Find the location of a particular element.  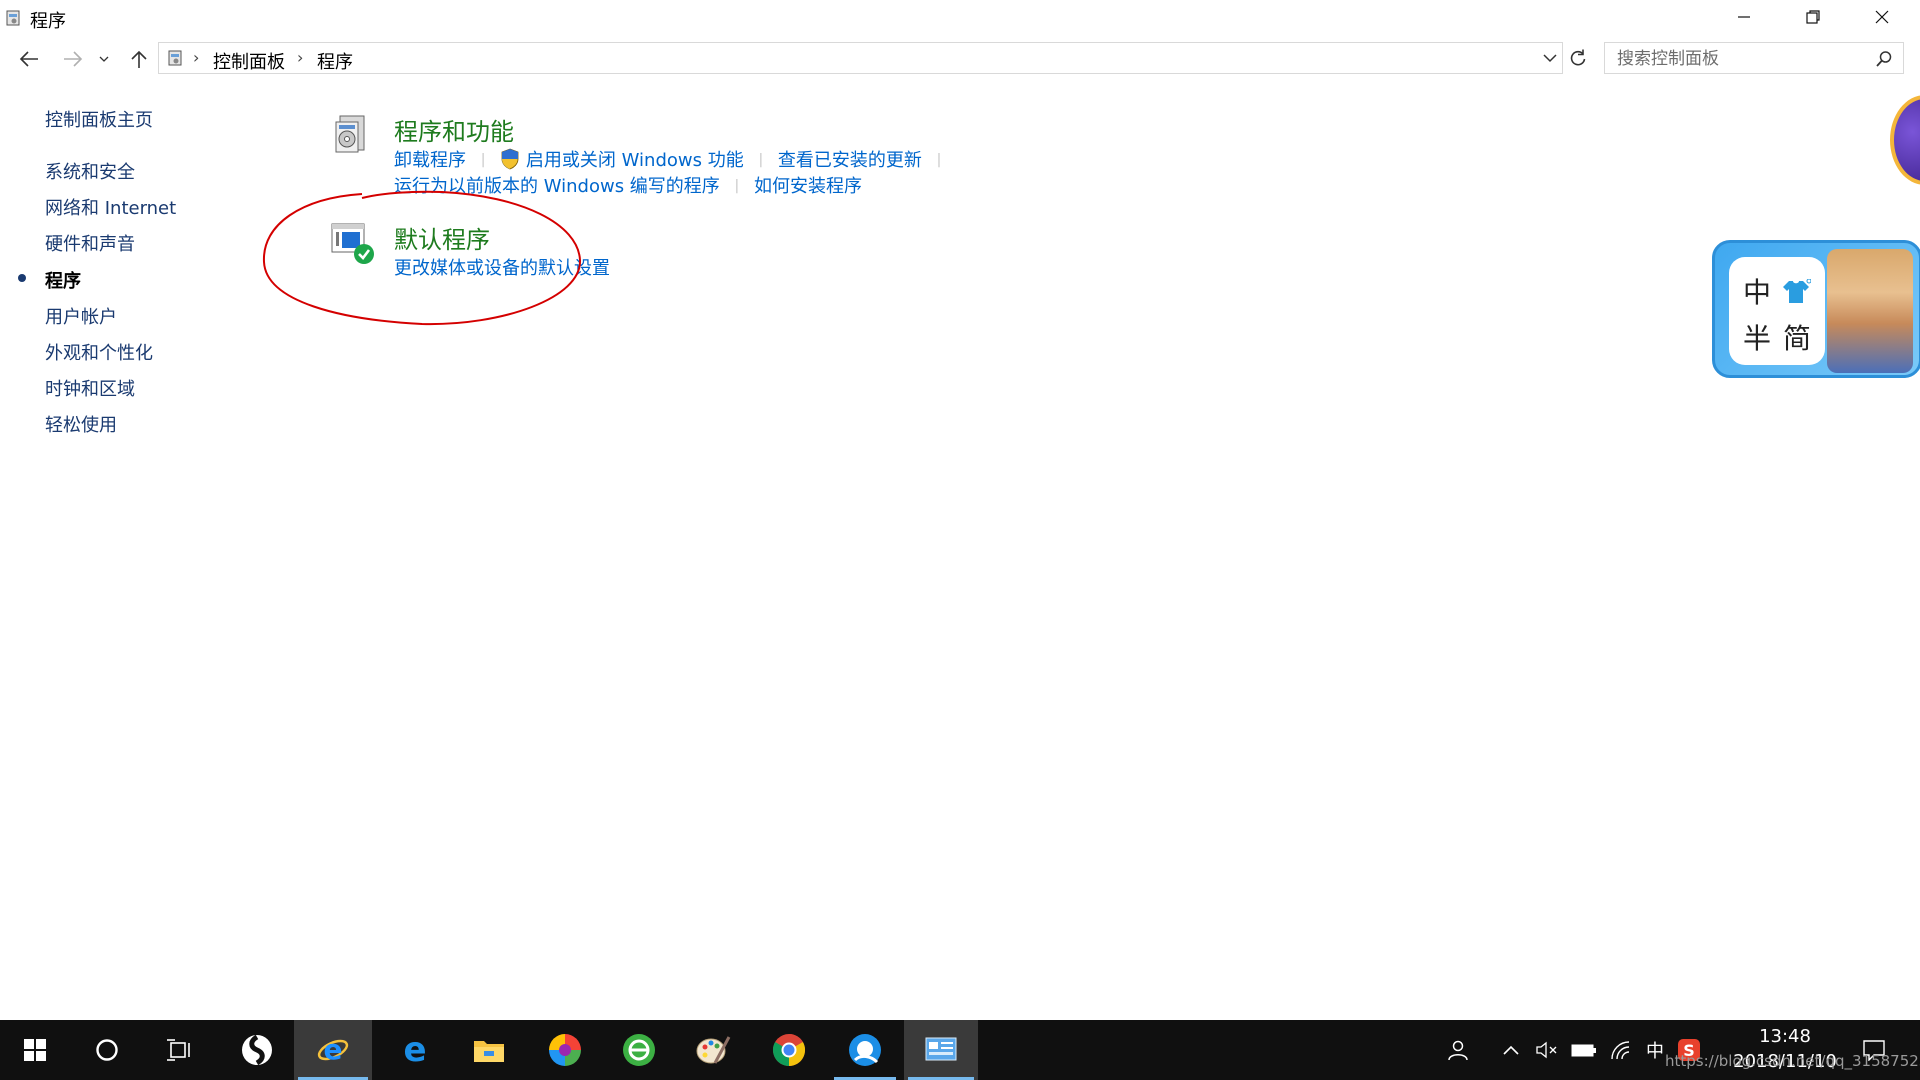

arrow-left-icon is located at coordinates (28, 59).